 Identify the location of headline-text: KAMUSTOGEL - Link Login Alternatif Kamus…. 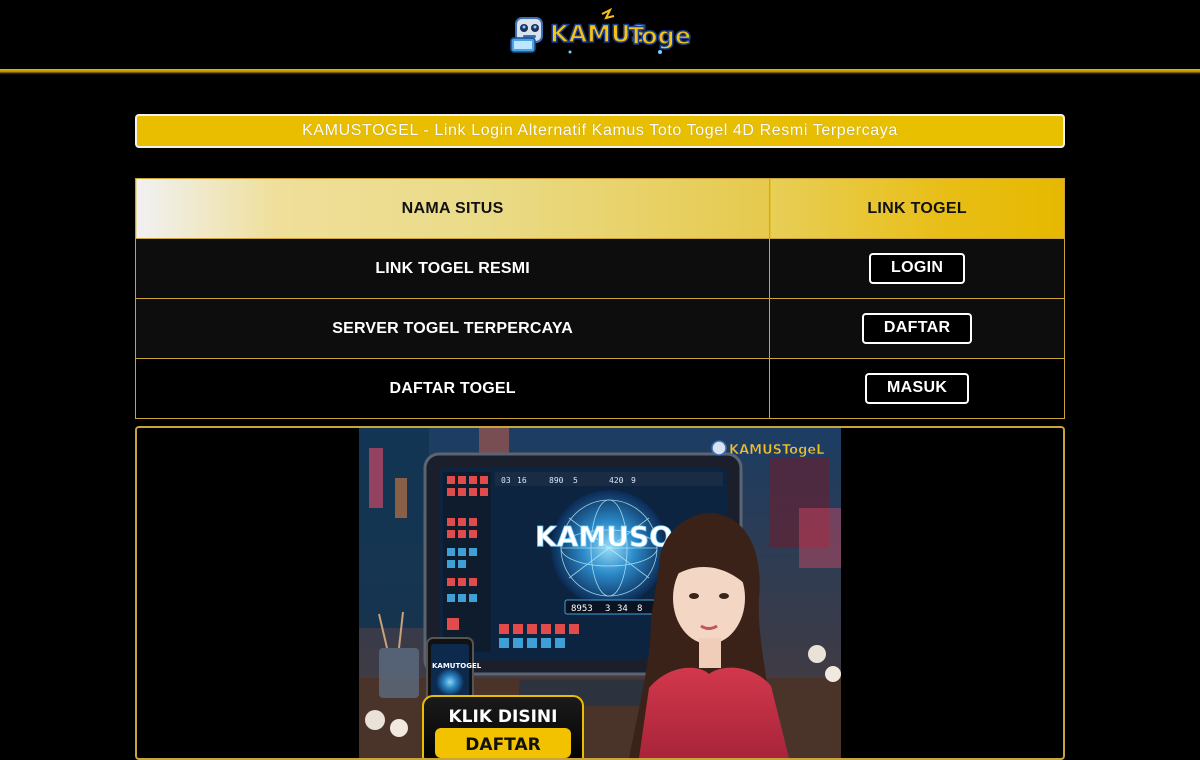
(600, 130).